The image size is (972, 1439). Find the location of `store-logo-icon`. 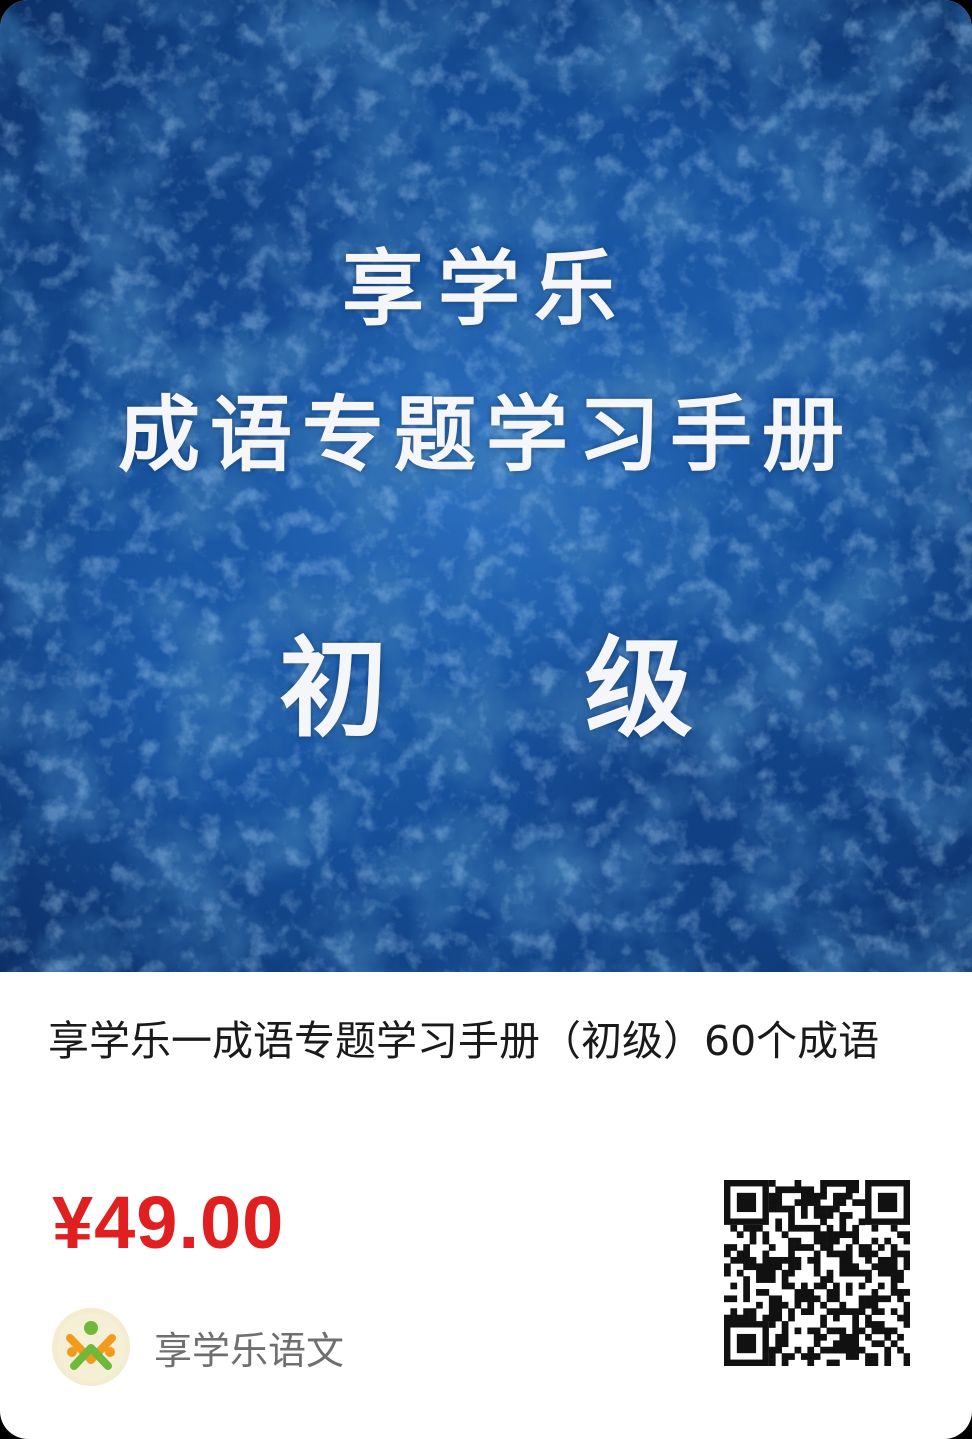

store-logo-icon is located at coordinates (91, 1347).